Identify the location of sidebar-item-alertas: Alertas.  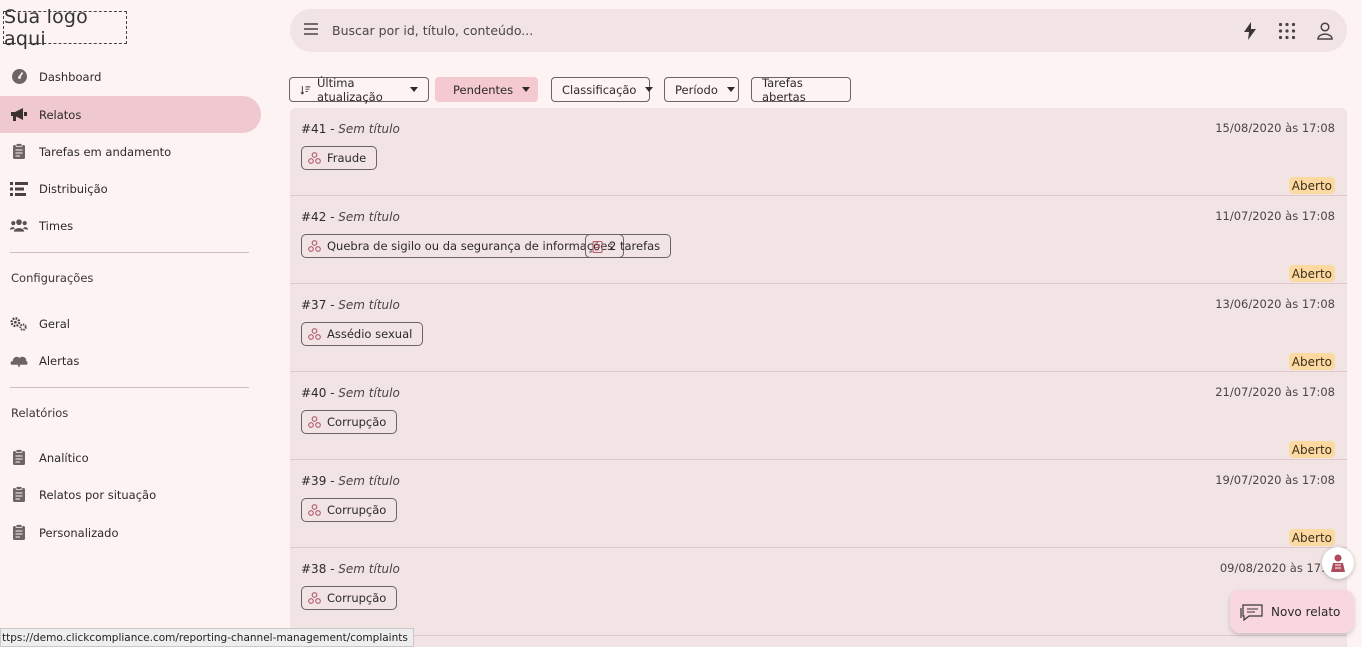
(130, 360).